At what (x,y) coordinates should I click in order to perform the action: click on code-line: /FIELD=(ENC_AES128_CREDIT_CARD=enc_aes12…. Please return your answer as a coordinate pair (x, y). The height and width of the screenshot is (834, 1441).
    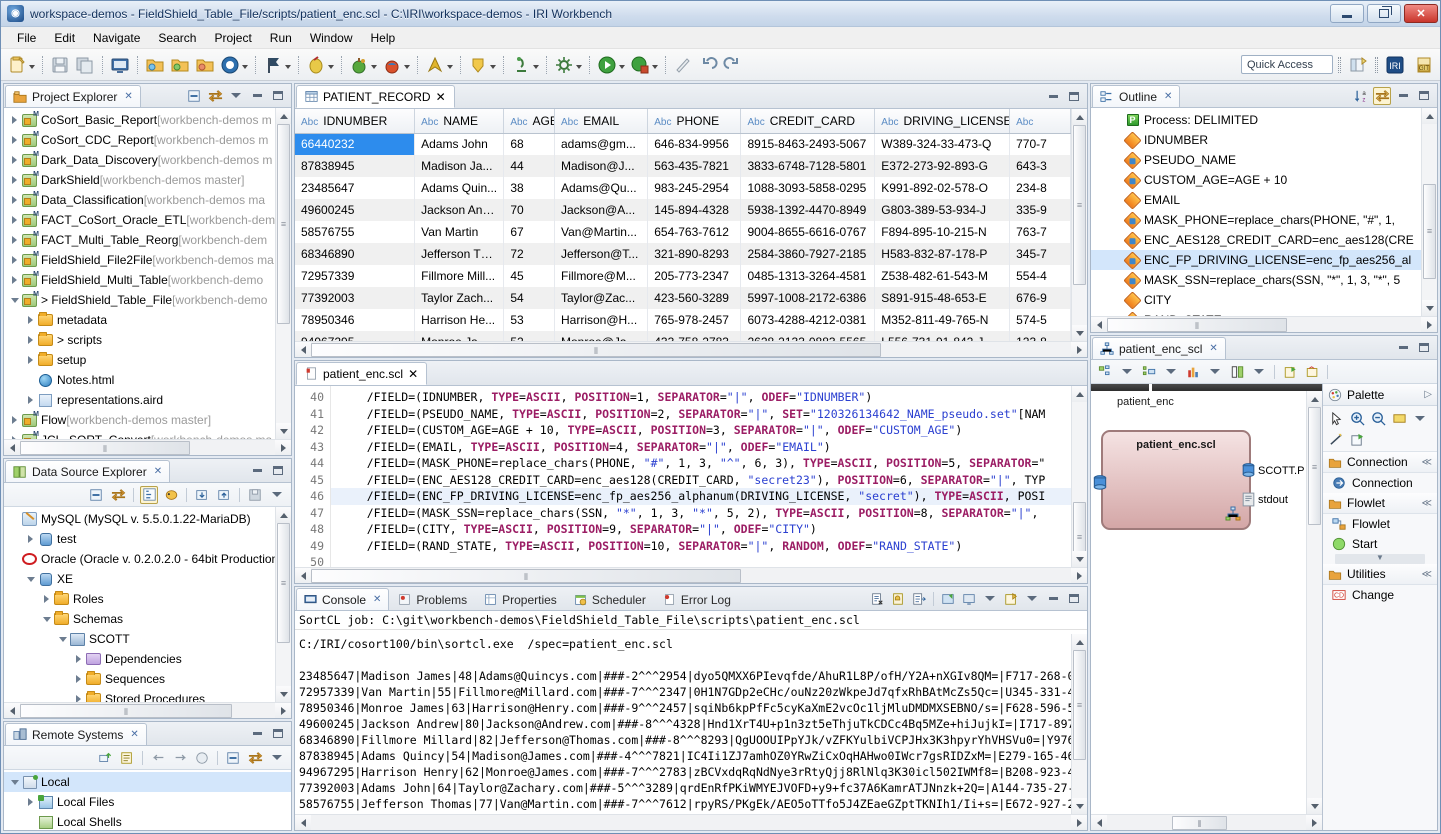
    Looking at the image, I should click on (713, 480).